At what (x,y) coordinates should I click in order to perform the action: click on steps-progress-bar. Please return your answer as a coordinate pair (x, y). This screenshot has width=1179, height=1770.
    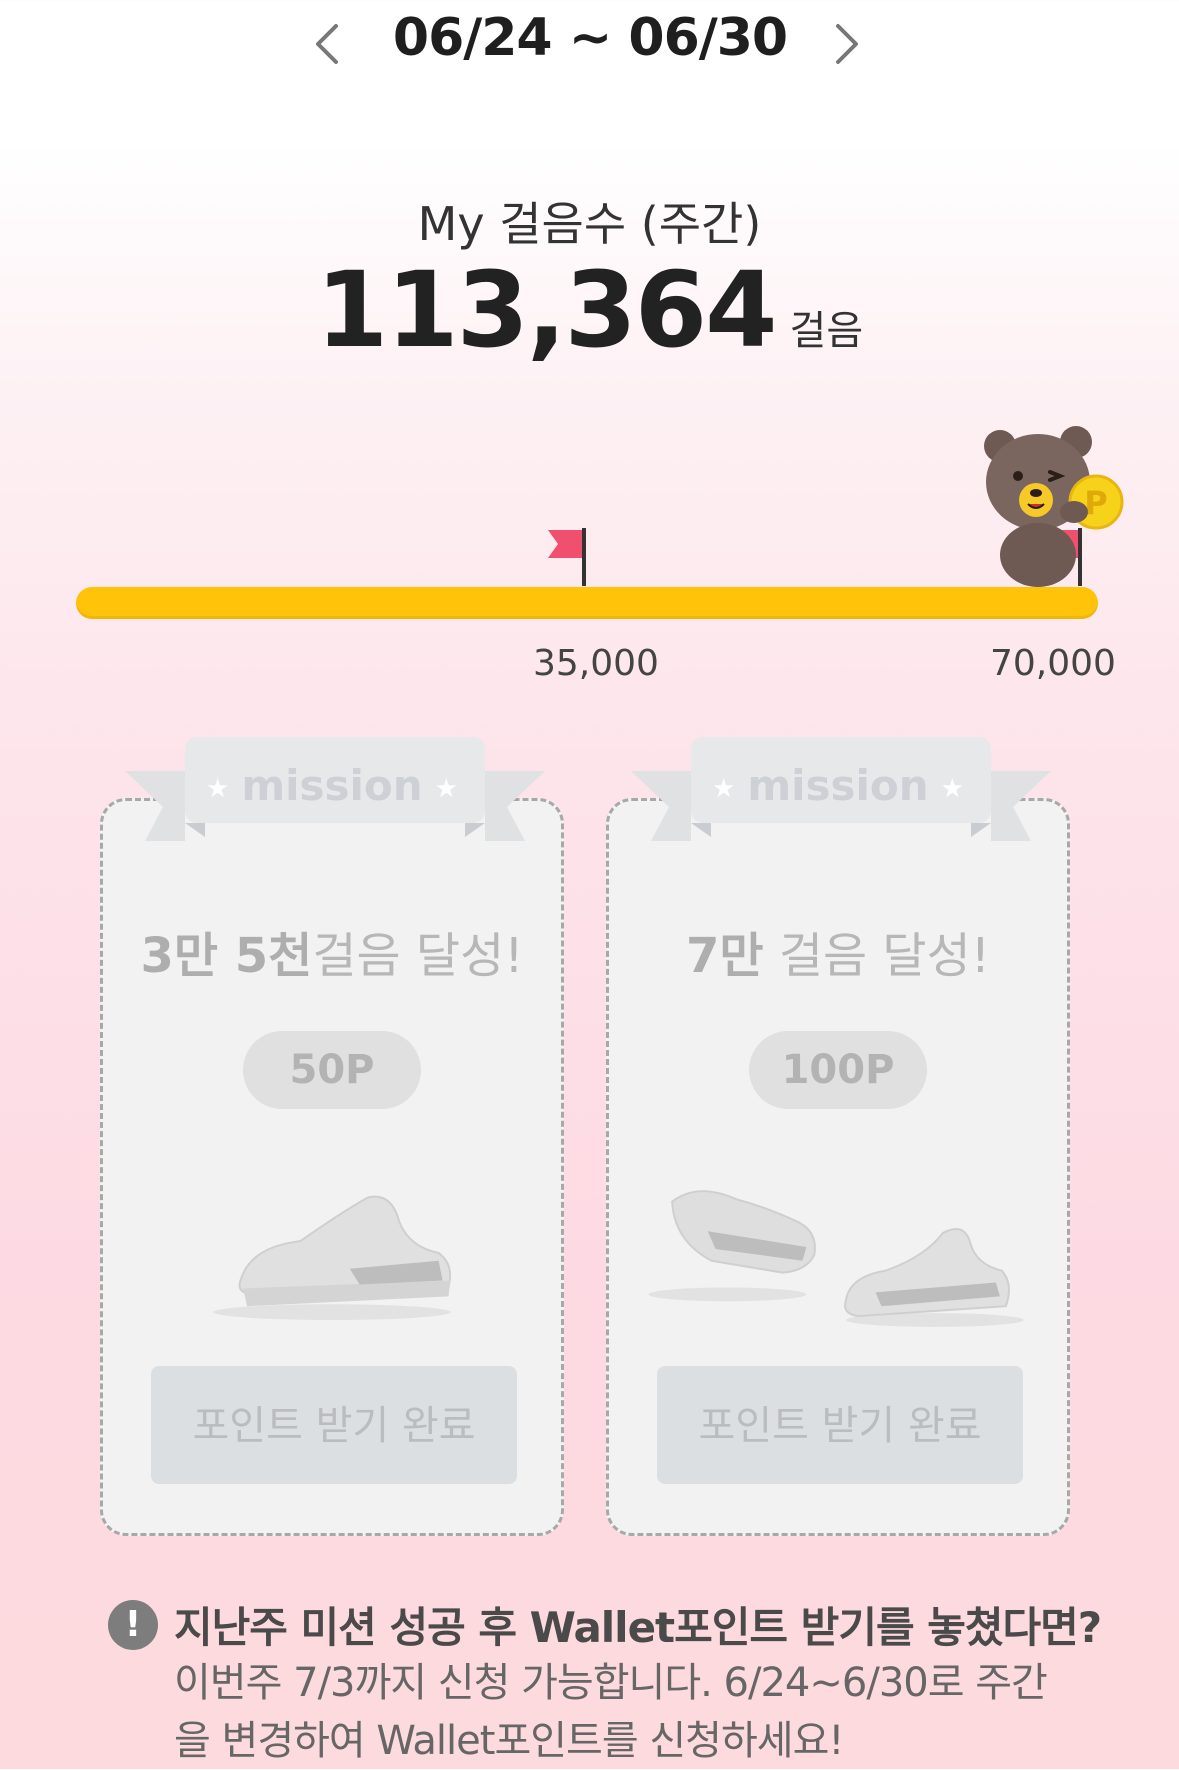
    Looking at the image, I should click on (587, 603).